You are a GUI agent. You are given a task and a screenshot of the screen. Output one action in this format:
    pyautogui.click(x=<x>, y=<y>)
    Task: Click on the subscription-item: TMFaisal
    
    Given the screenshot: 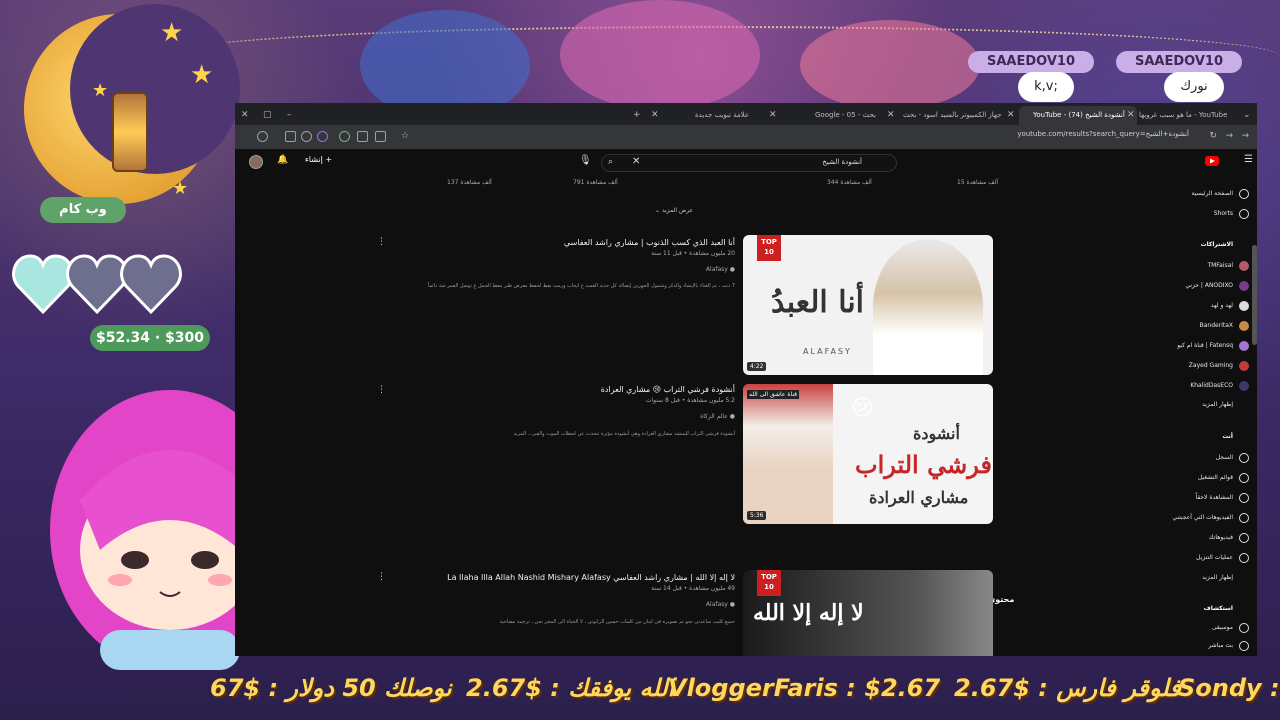 What is the action you would take?
    pyautogui.click(x=1220, y=265)
    